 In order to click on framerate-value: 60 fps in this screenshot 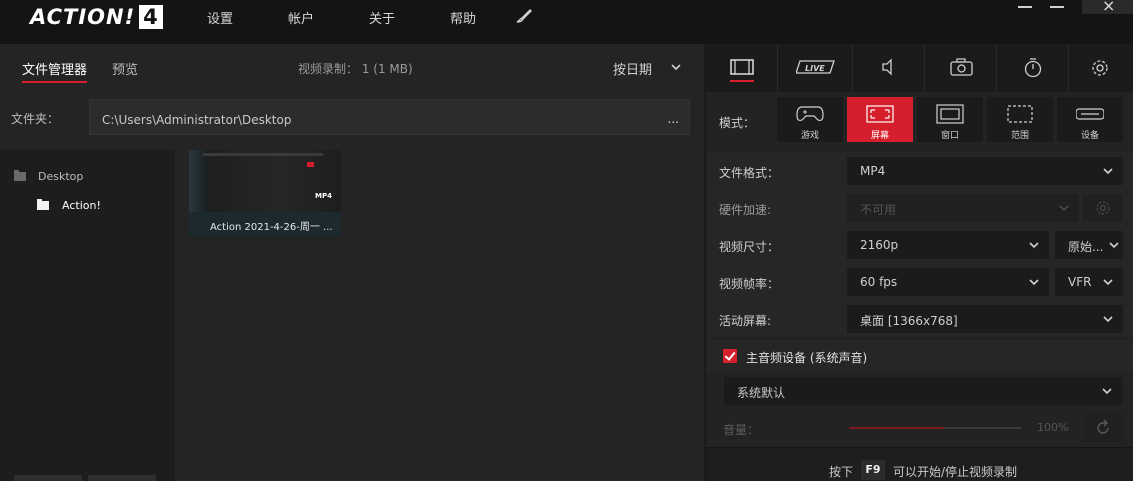, I will do `click(879, 282)`.